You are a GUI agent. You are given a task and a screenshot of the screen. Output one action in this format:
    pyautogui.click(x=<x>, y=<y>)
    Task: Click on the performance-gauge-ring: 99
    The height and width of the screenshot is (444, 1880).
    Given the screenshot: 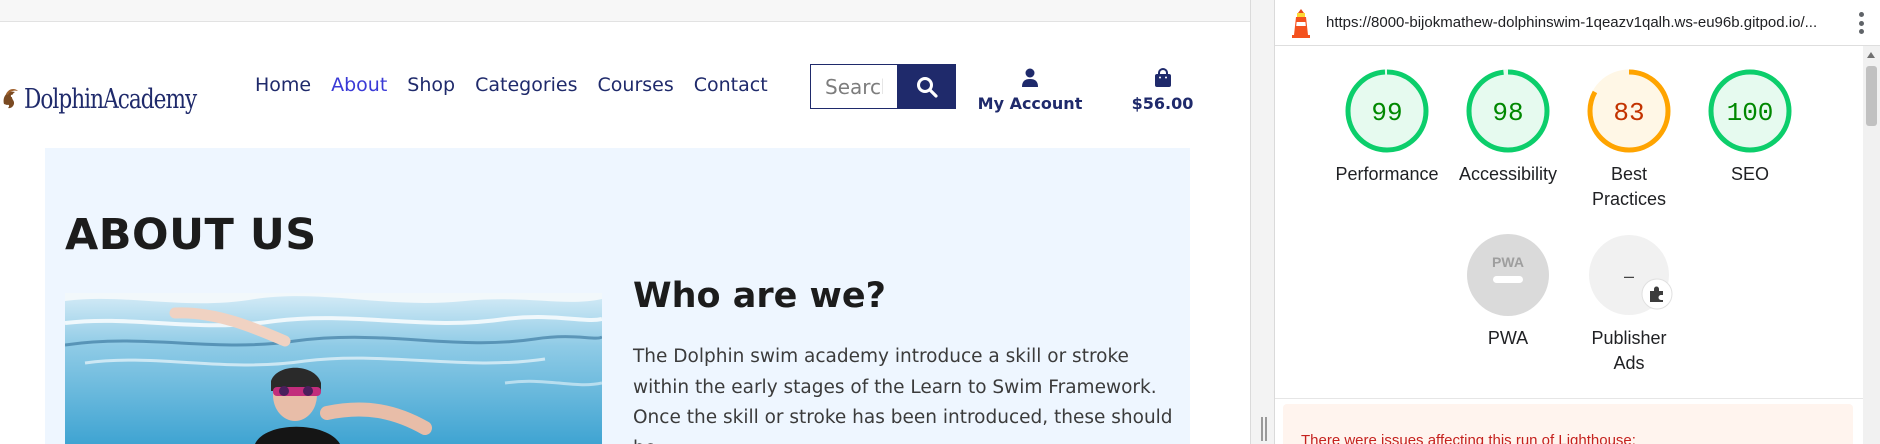 What is the action you would take?
    pyautogui.click(x=1387, y=111)
    